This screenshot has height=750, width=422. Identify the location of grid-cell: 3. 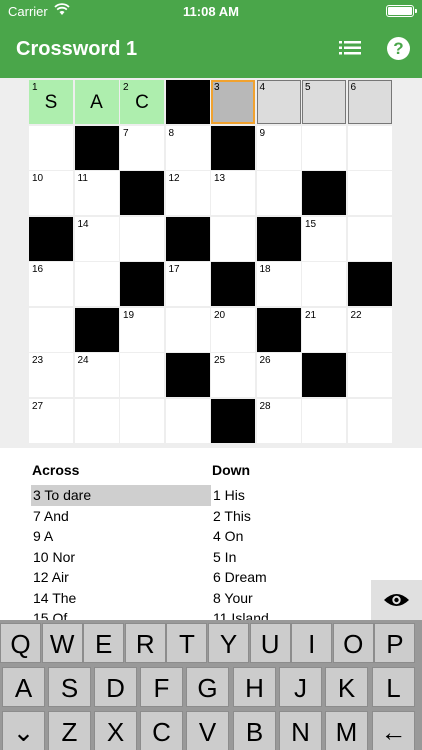
(233, 102).